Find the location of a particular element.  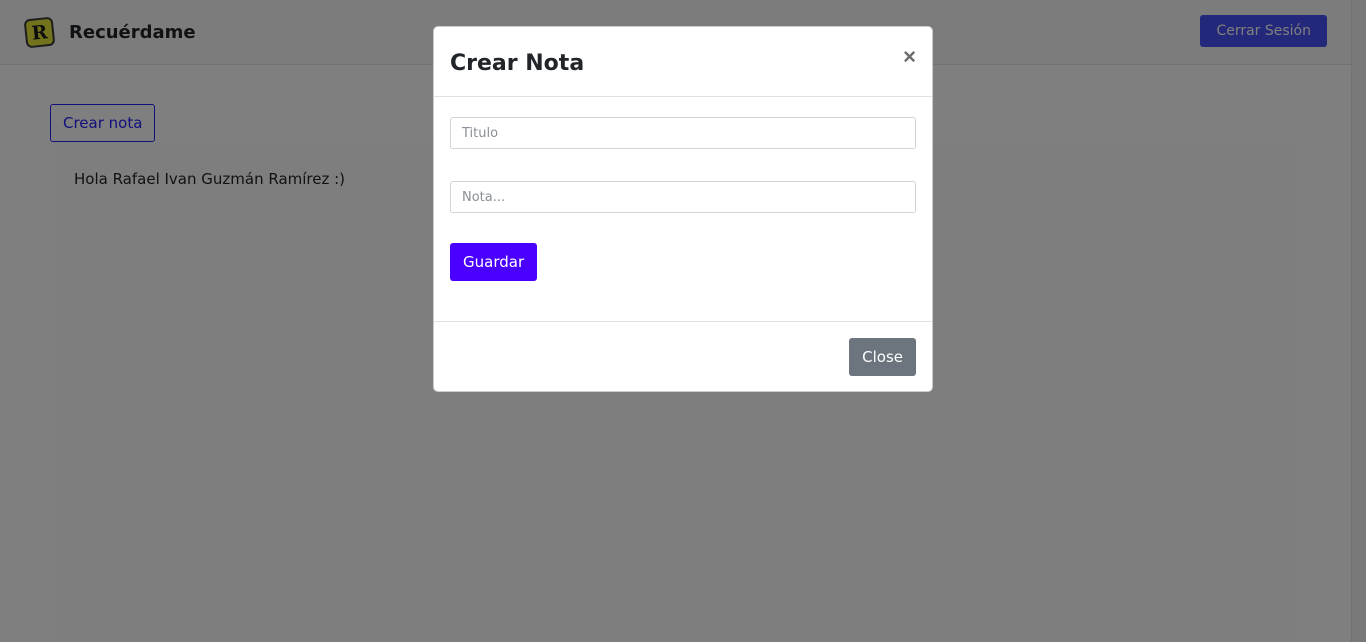

close-button: Close is located at coordinates (882, 356).